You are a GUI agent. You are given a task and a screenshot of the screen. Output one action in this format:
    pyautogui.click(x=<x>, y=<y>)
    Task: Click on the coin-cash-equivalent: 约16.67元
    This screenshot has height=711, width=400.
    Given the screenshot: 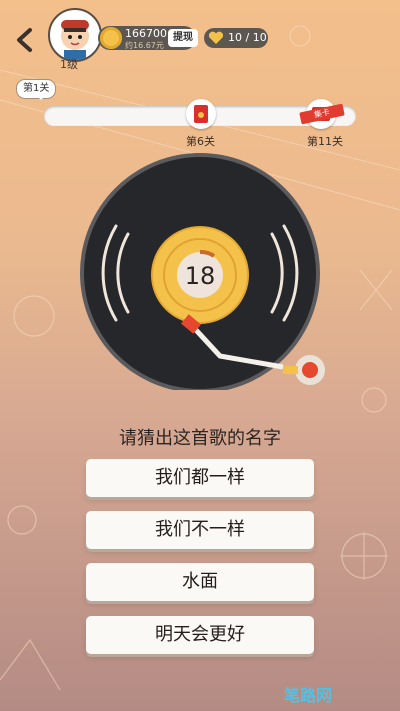 What is the action you would take?
    pyautogui.click(x=144, y=45)
    